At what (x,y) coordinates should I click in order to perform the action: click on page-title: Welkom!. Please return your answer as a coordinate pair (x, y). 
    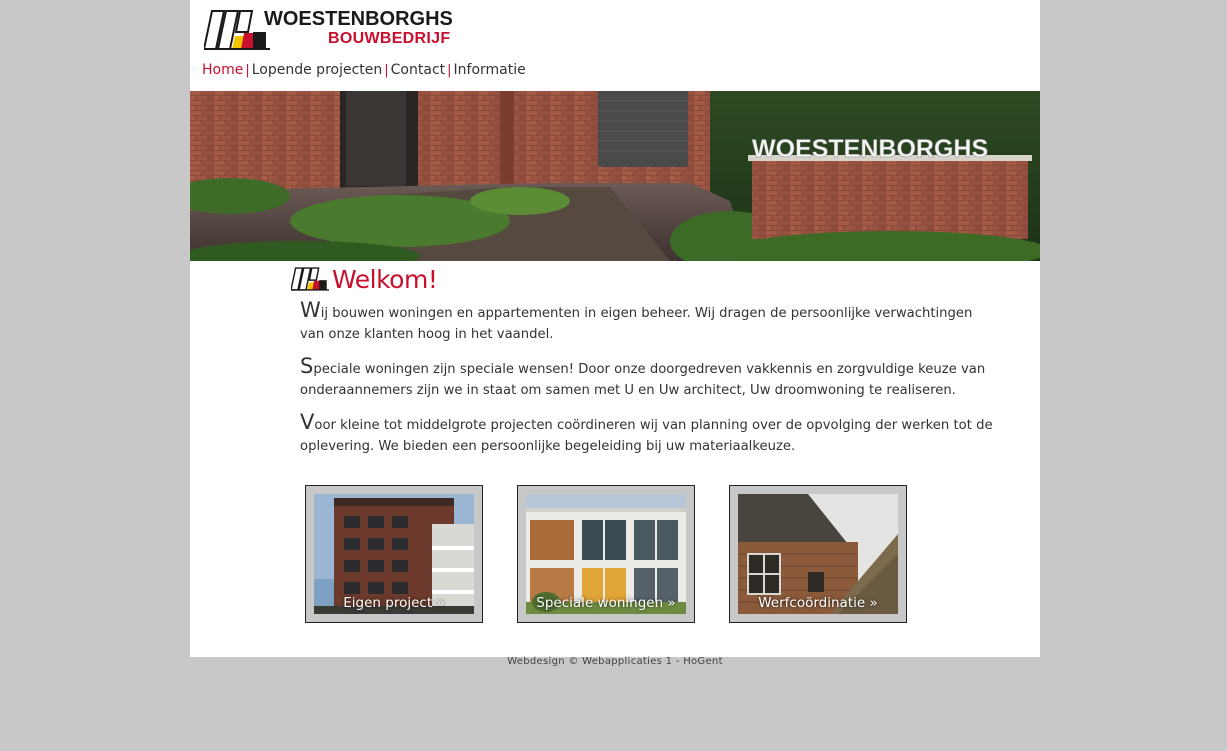
    Looking at the image, I should click on (385, 279).